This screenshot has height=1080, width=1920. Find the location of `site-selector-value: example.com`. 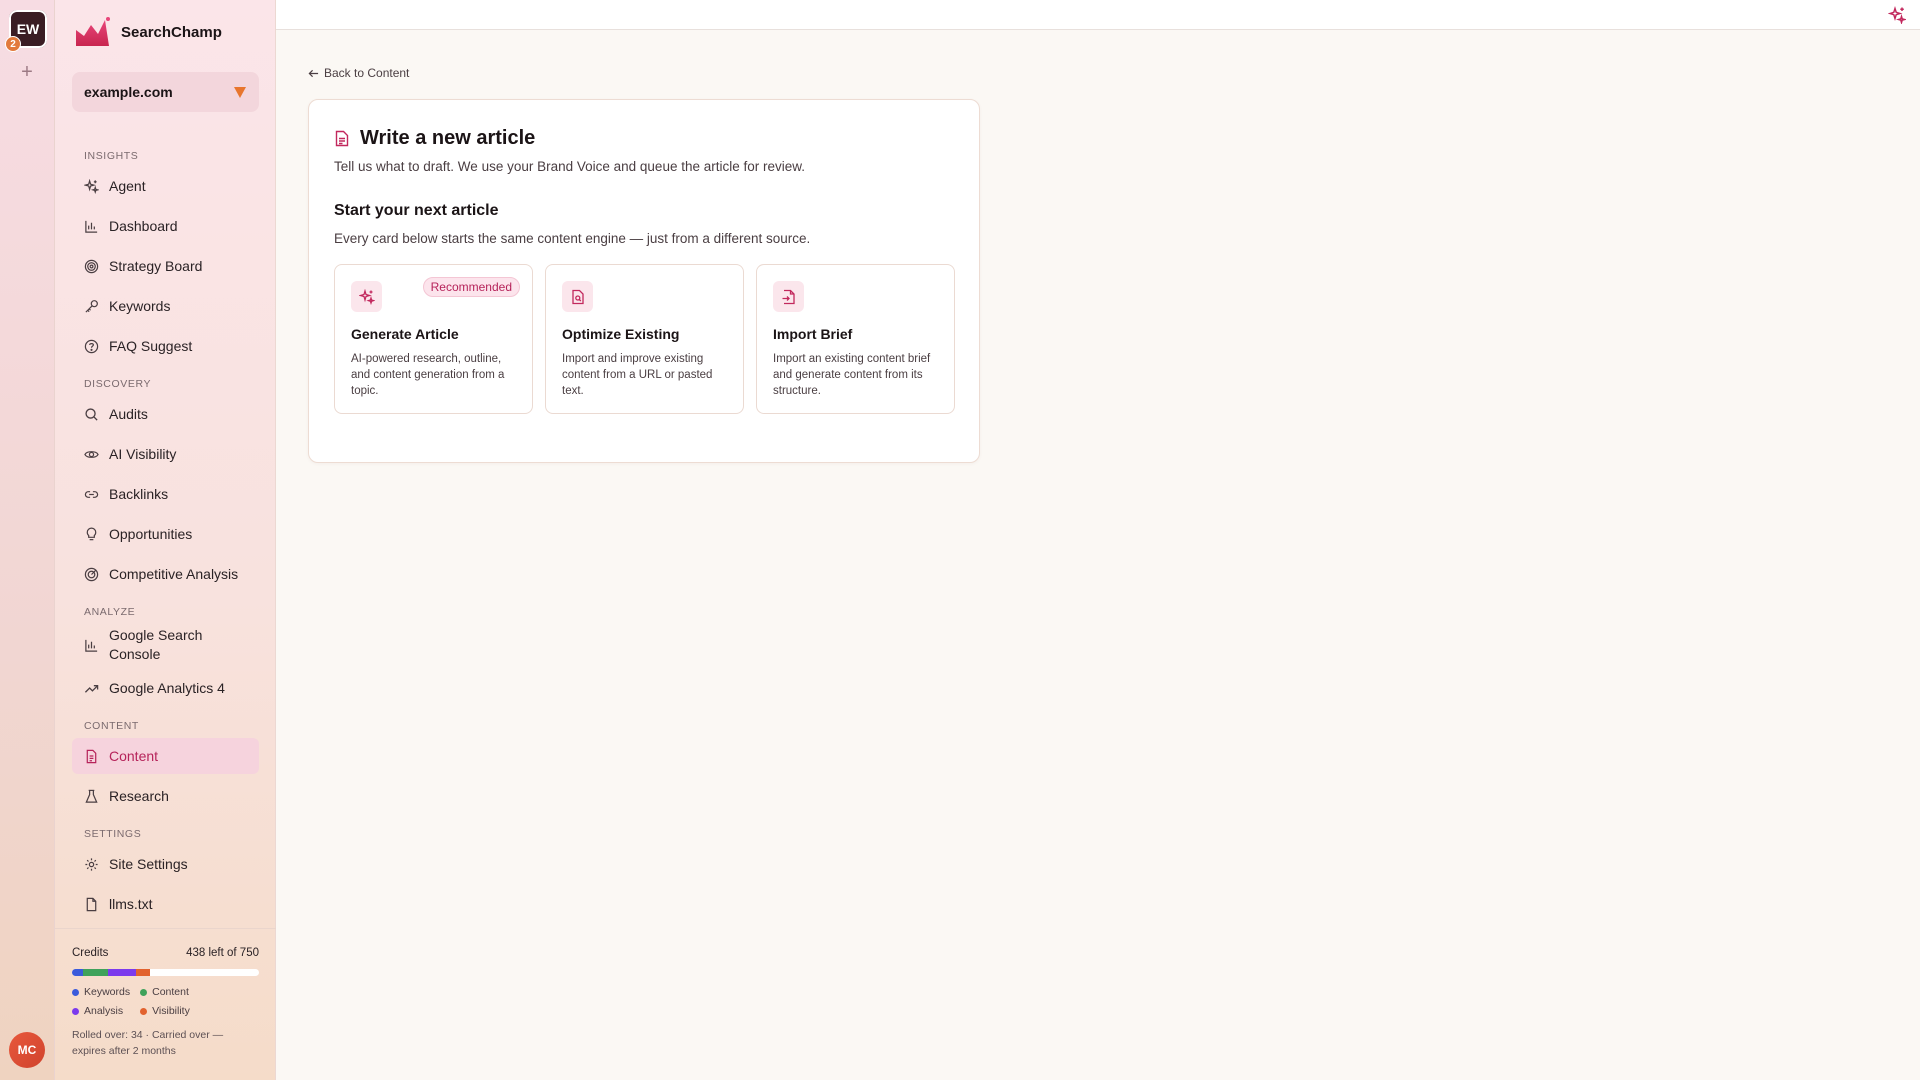

site-selector-value: example.com is located at coordinates (128, 92).